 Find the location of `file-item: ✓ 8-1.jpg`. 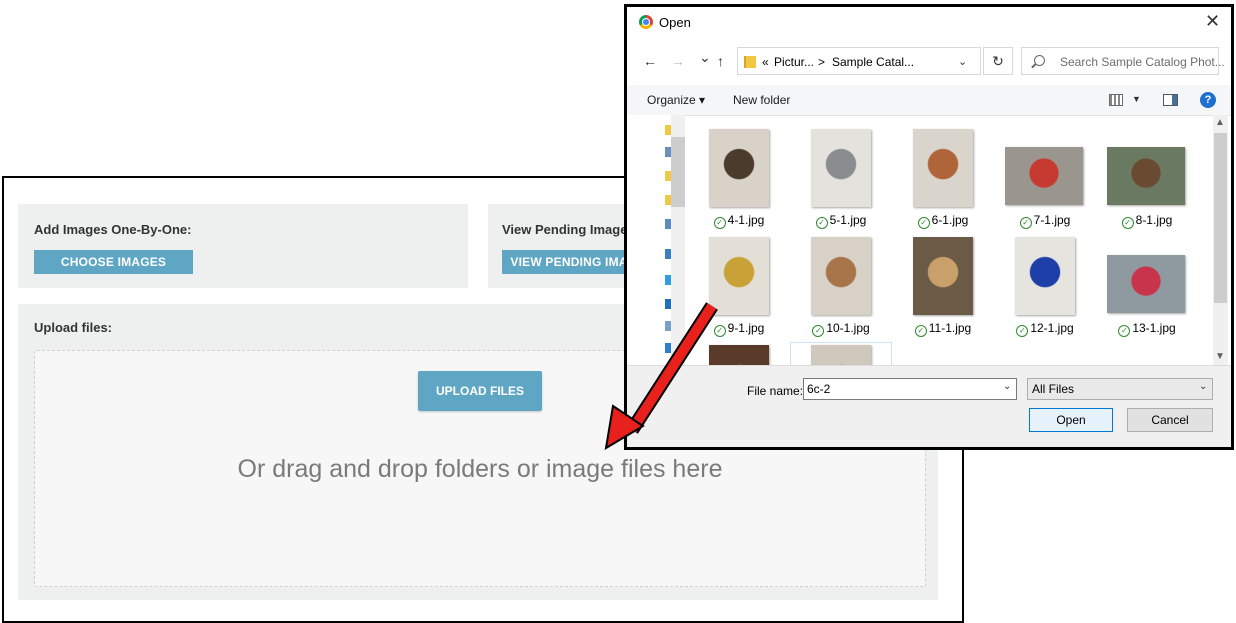

file-item: ✓ 8-1.jpg is located at coordinates (1147, 181).